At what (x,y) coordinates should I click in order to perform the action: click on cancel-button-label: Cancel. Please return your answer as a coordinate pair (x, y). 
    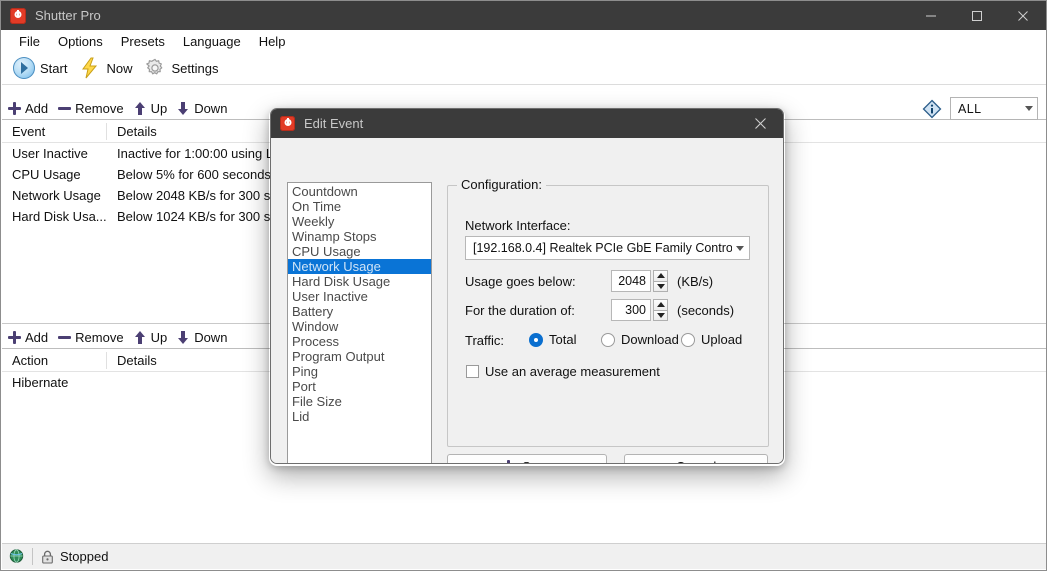
    Looking at the image, I should click on (696, 461).